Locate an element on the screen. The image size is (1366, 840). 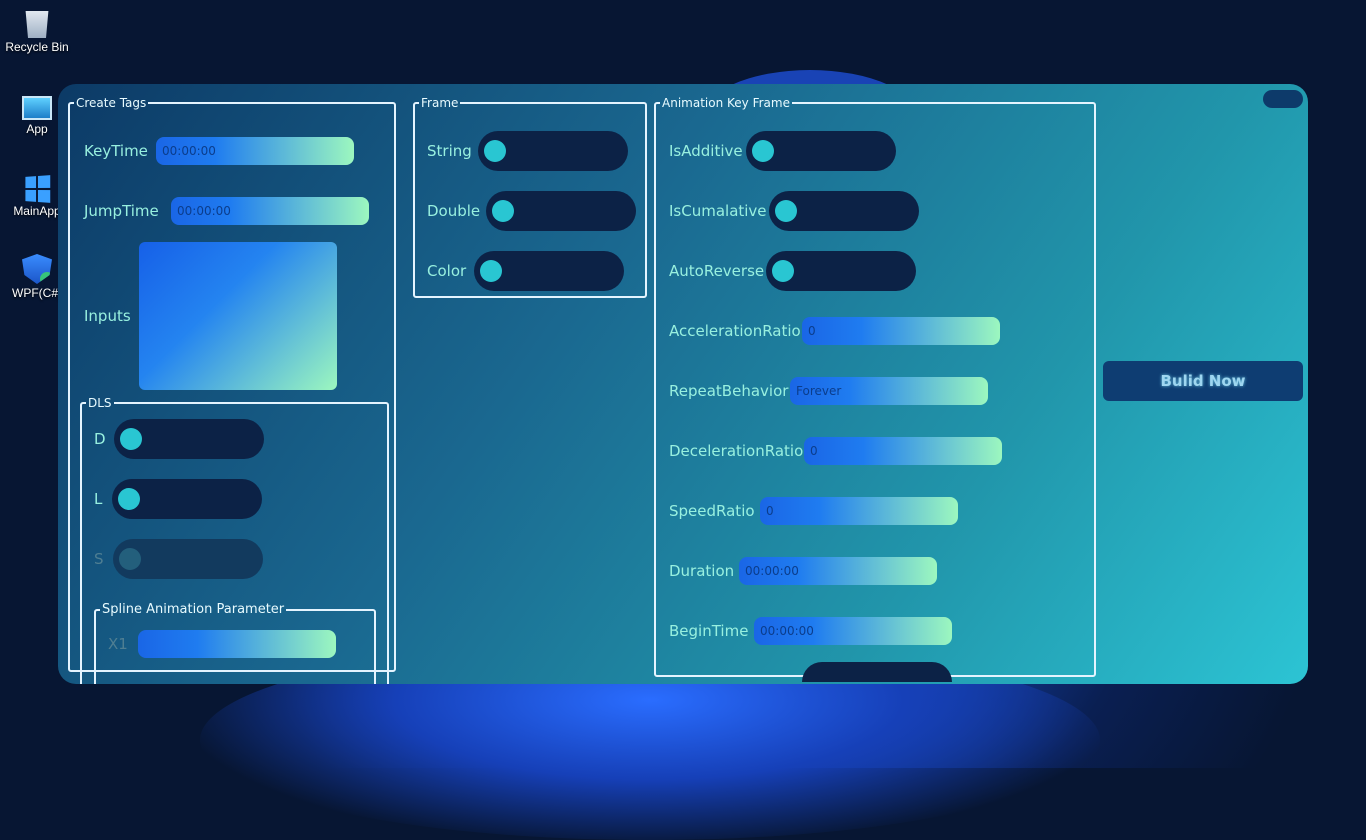
desktop-icon-recycle-bin: Recycle Bin is located at coordinates (37, 31).